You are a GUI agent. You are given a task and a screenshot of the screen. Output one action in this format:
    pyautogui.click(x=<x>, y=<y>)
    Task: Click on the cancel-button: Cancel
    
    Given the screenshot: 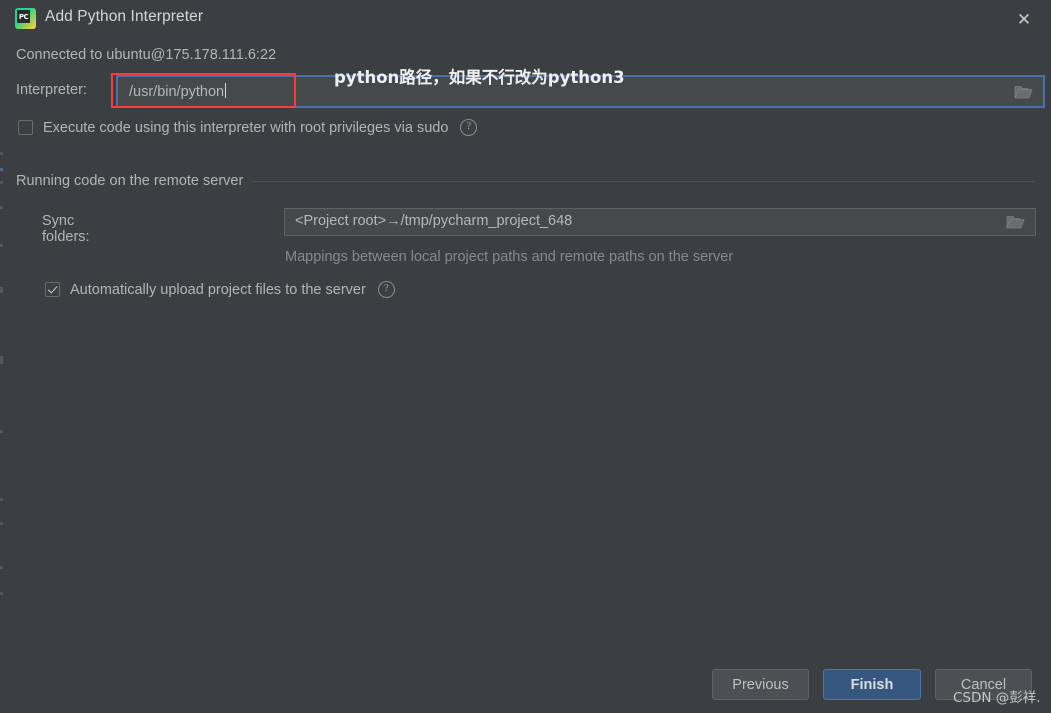 What is the action you would take?
    pyautogui.click(x=983, y=684)
    